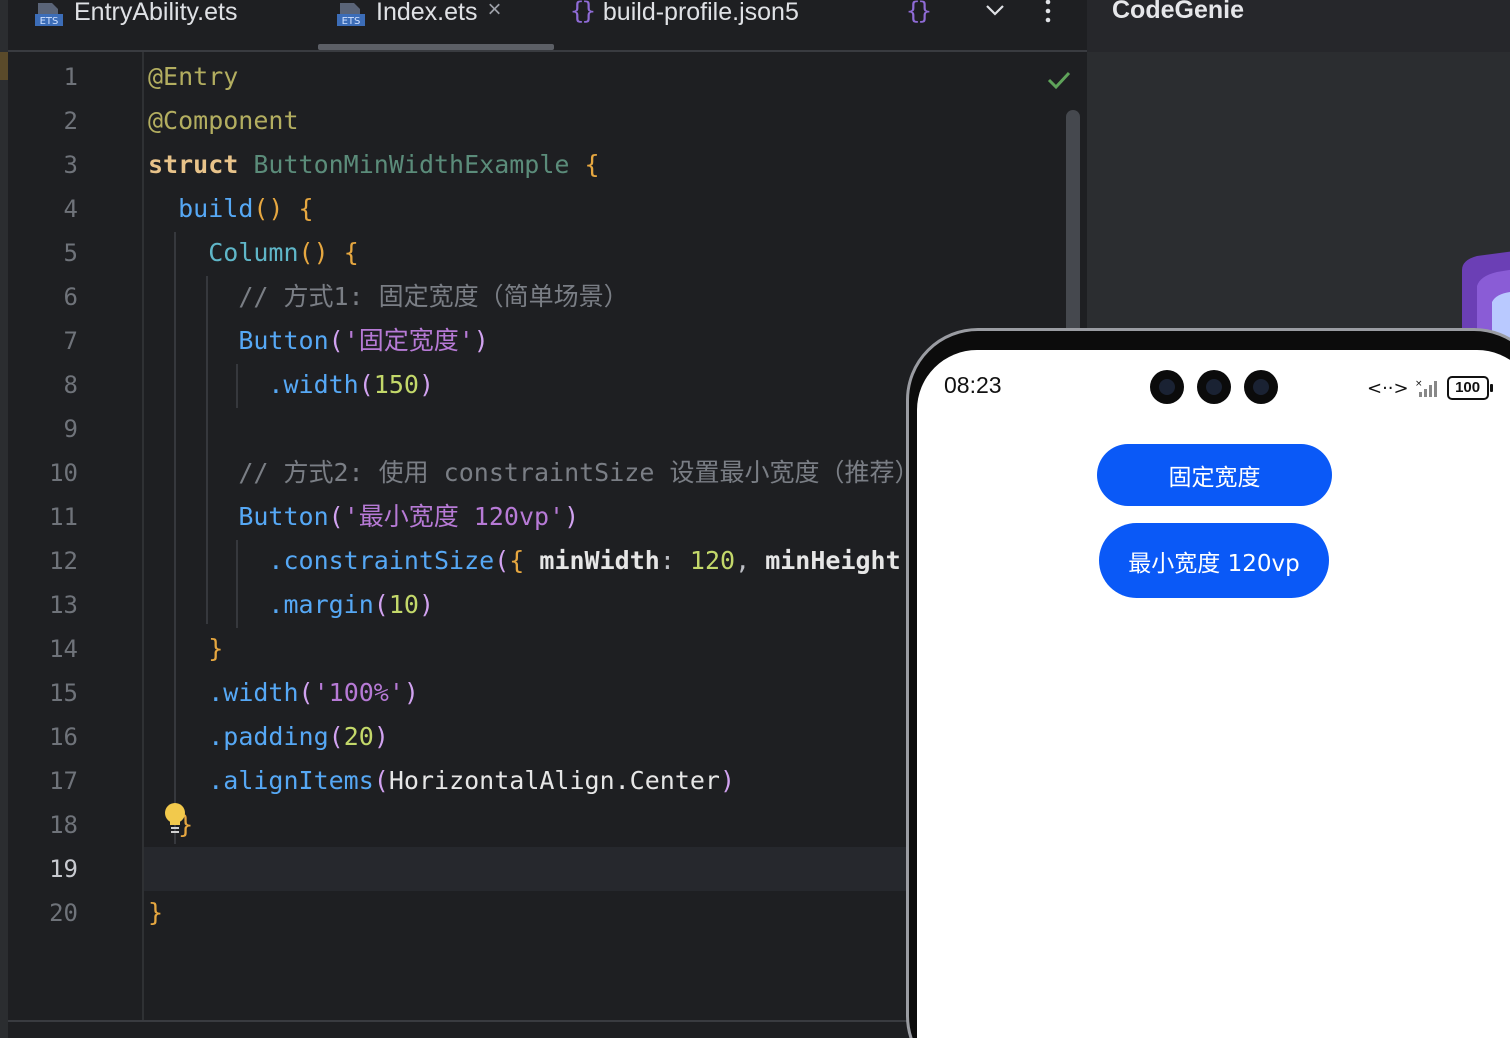  Describe the element at coordinates (223, 120) in the screenshot. I see `code-line-2: @Component` at that location.